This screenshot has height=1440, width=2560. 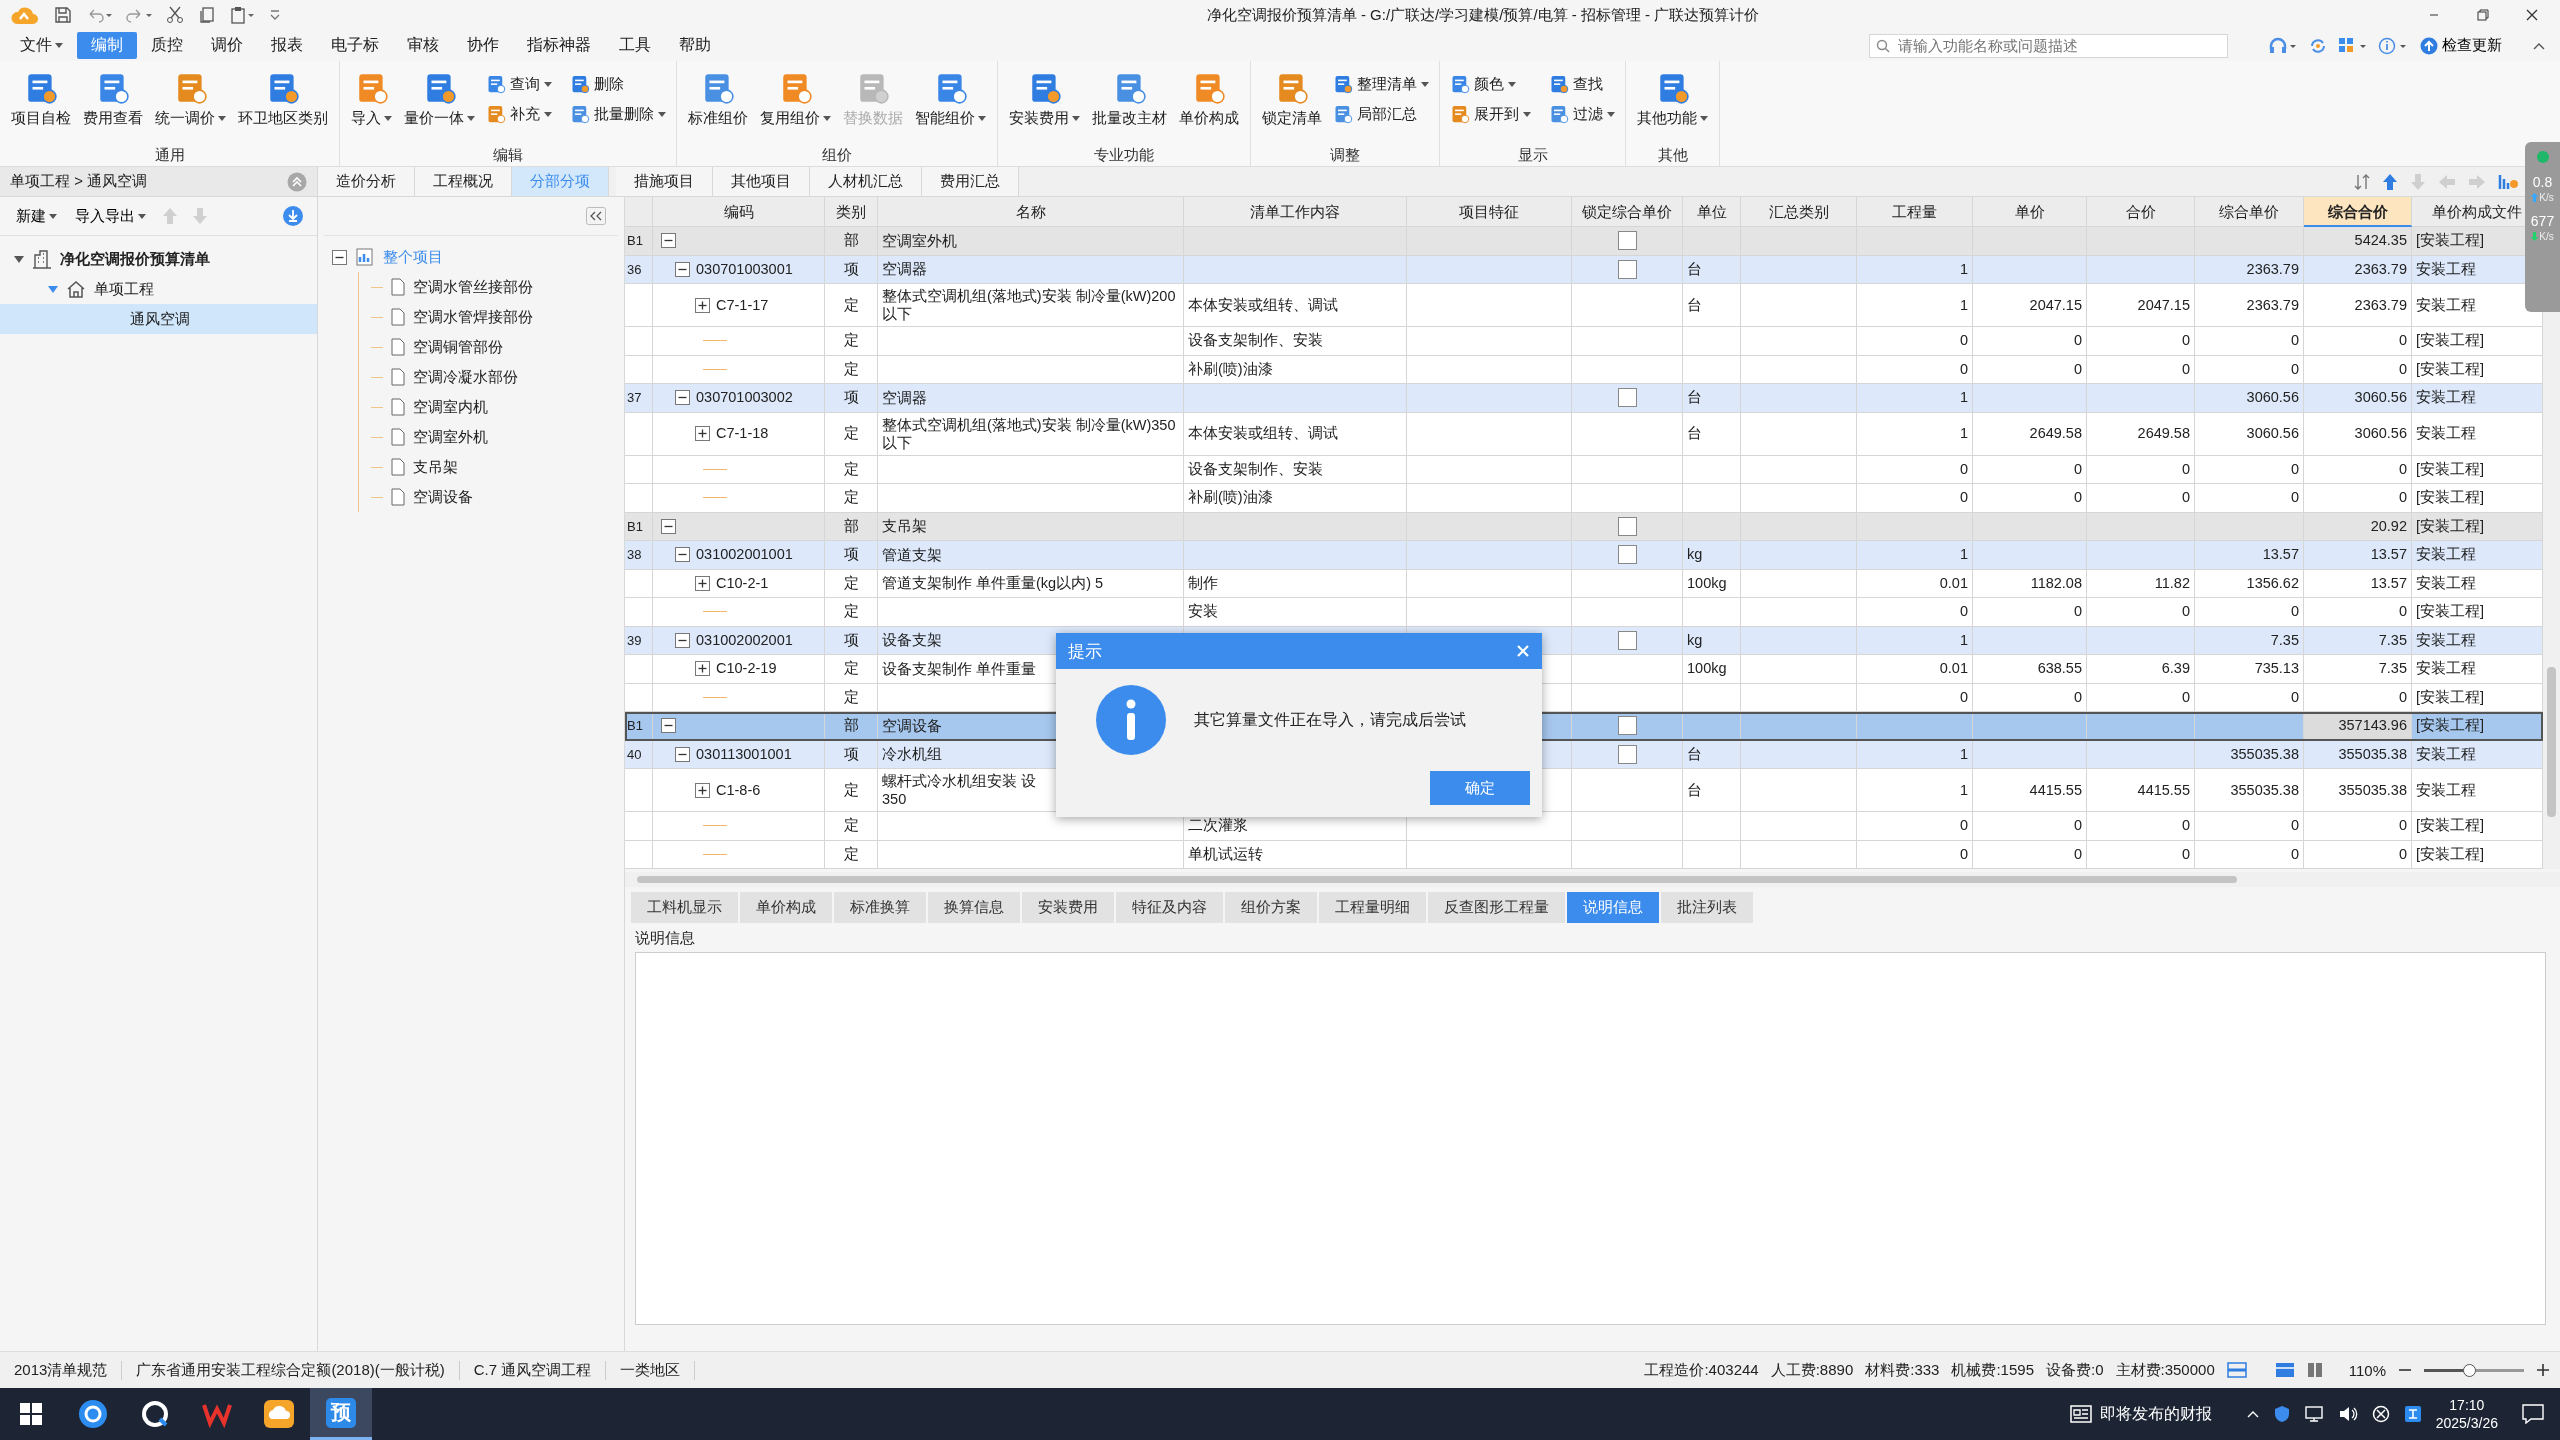 What do you see at coordinates (2075, 1370) in the screenshot?
I see `status-text: 设备费:0` at bounding box center [2075, 1370].